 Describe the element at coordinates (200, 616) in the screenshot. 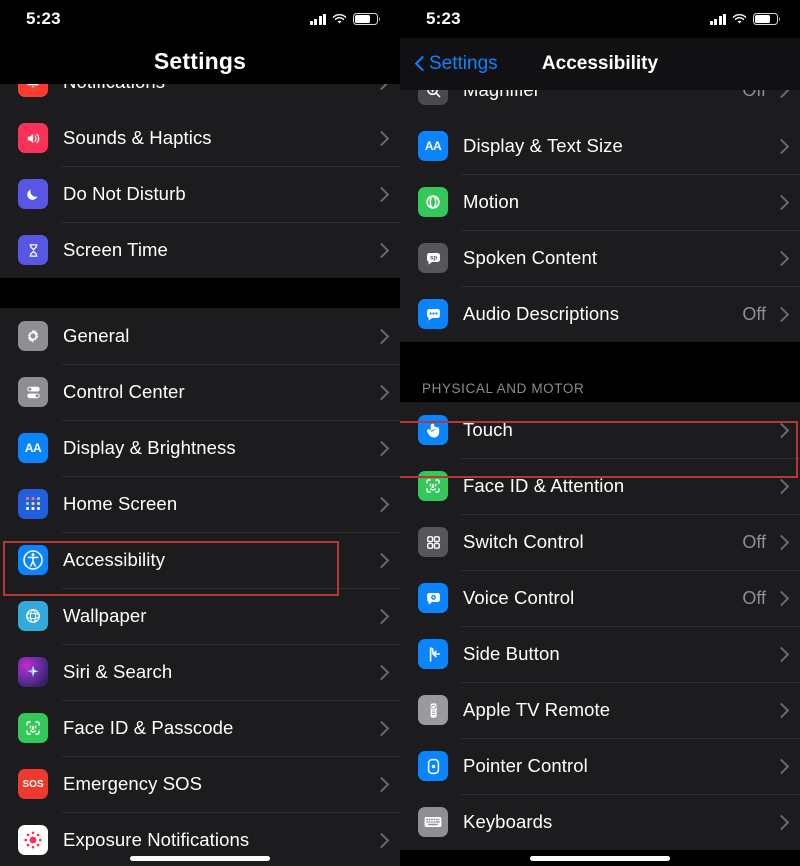

I see `settings-row-wallpaper: Wallpaper` at that location.